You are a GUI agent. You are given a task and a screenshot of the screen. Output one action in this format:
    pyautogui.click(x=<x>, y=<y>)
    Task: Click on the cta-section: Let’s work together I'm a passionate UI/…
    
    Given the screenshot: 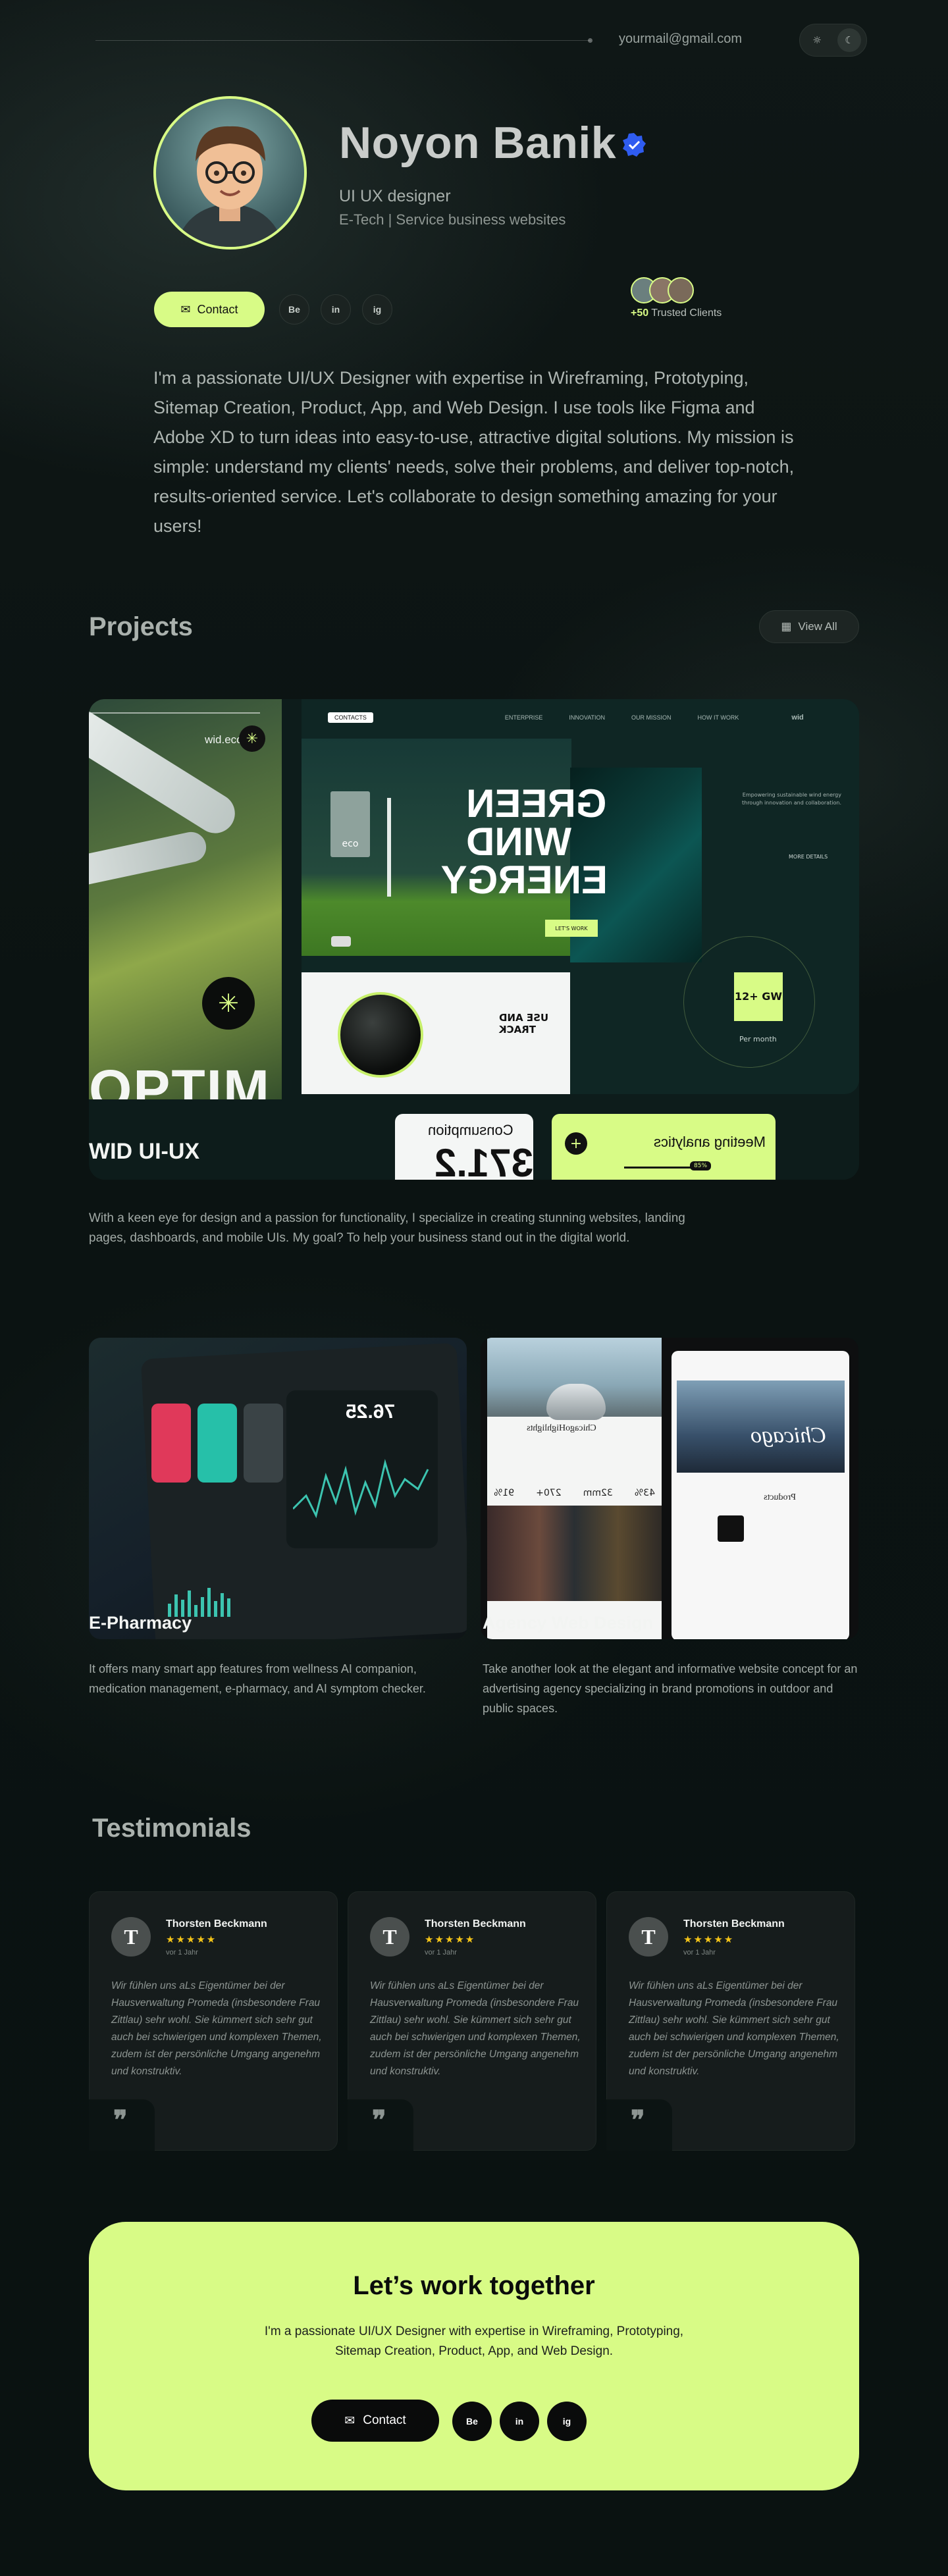 What is the action you would take?
    pyautogui.click(x=474, y=2356)
    